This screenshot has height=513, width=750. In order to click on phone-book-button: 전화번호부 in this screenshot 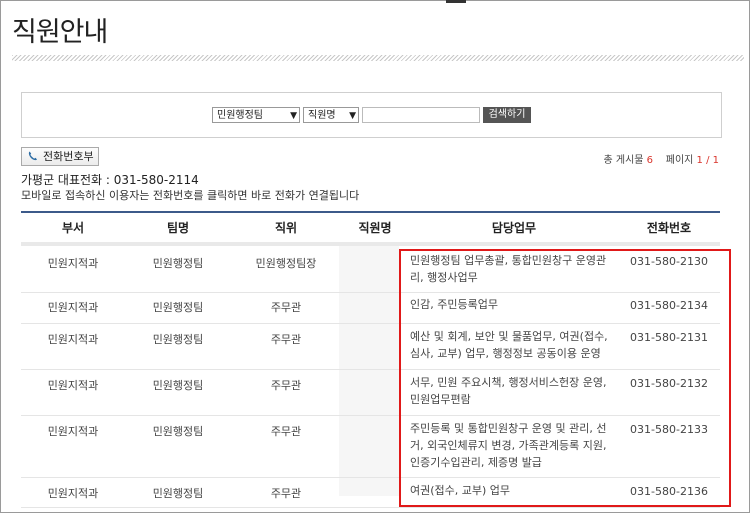, I will do `click(60, 156)`.